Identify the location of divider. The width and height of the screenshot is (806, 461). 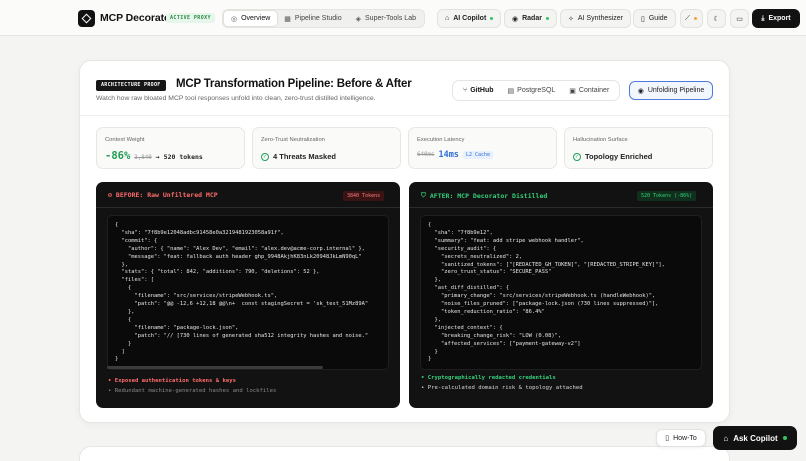
(404, 115).